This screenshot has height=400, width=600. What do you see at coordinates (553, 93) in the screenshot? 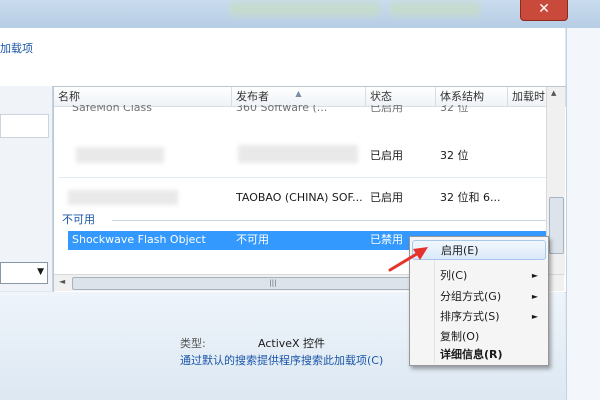
I see `scroll-up-icon: ▲` at bounding box center [553, 93].